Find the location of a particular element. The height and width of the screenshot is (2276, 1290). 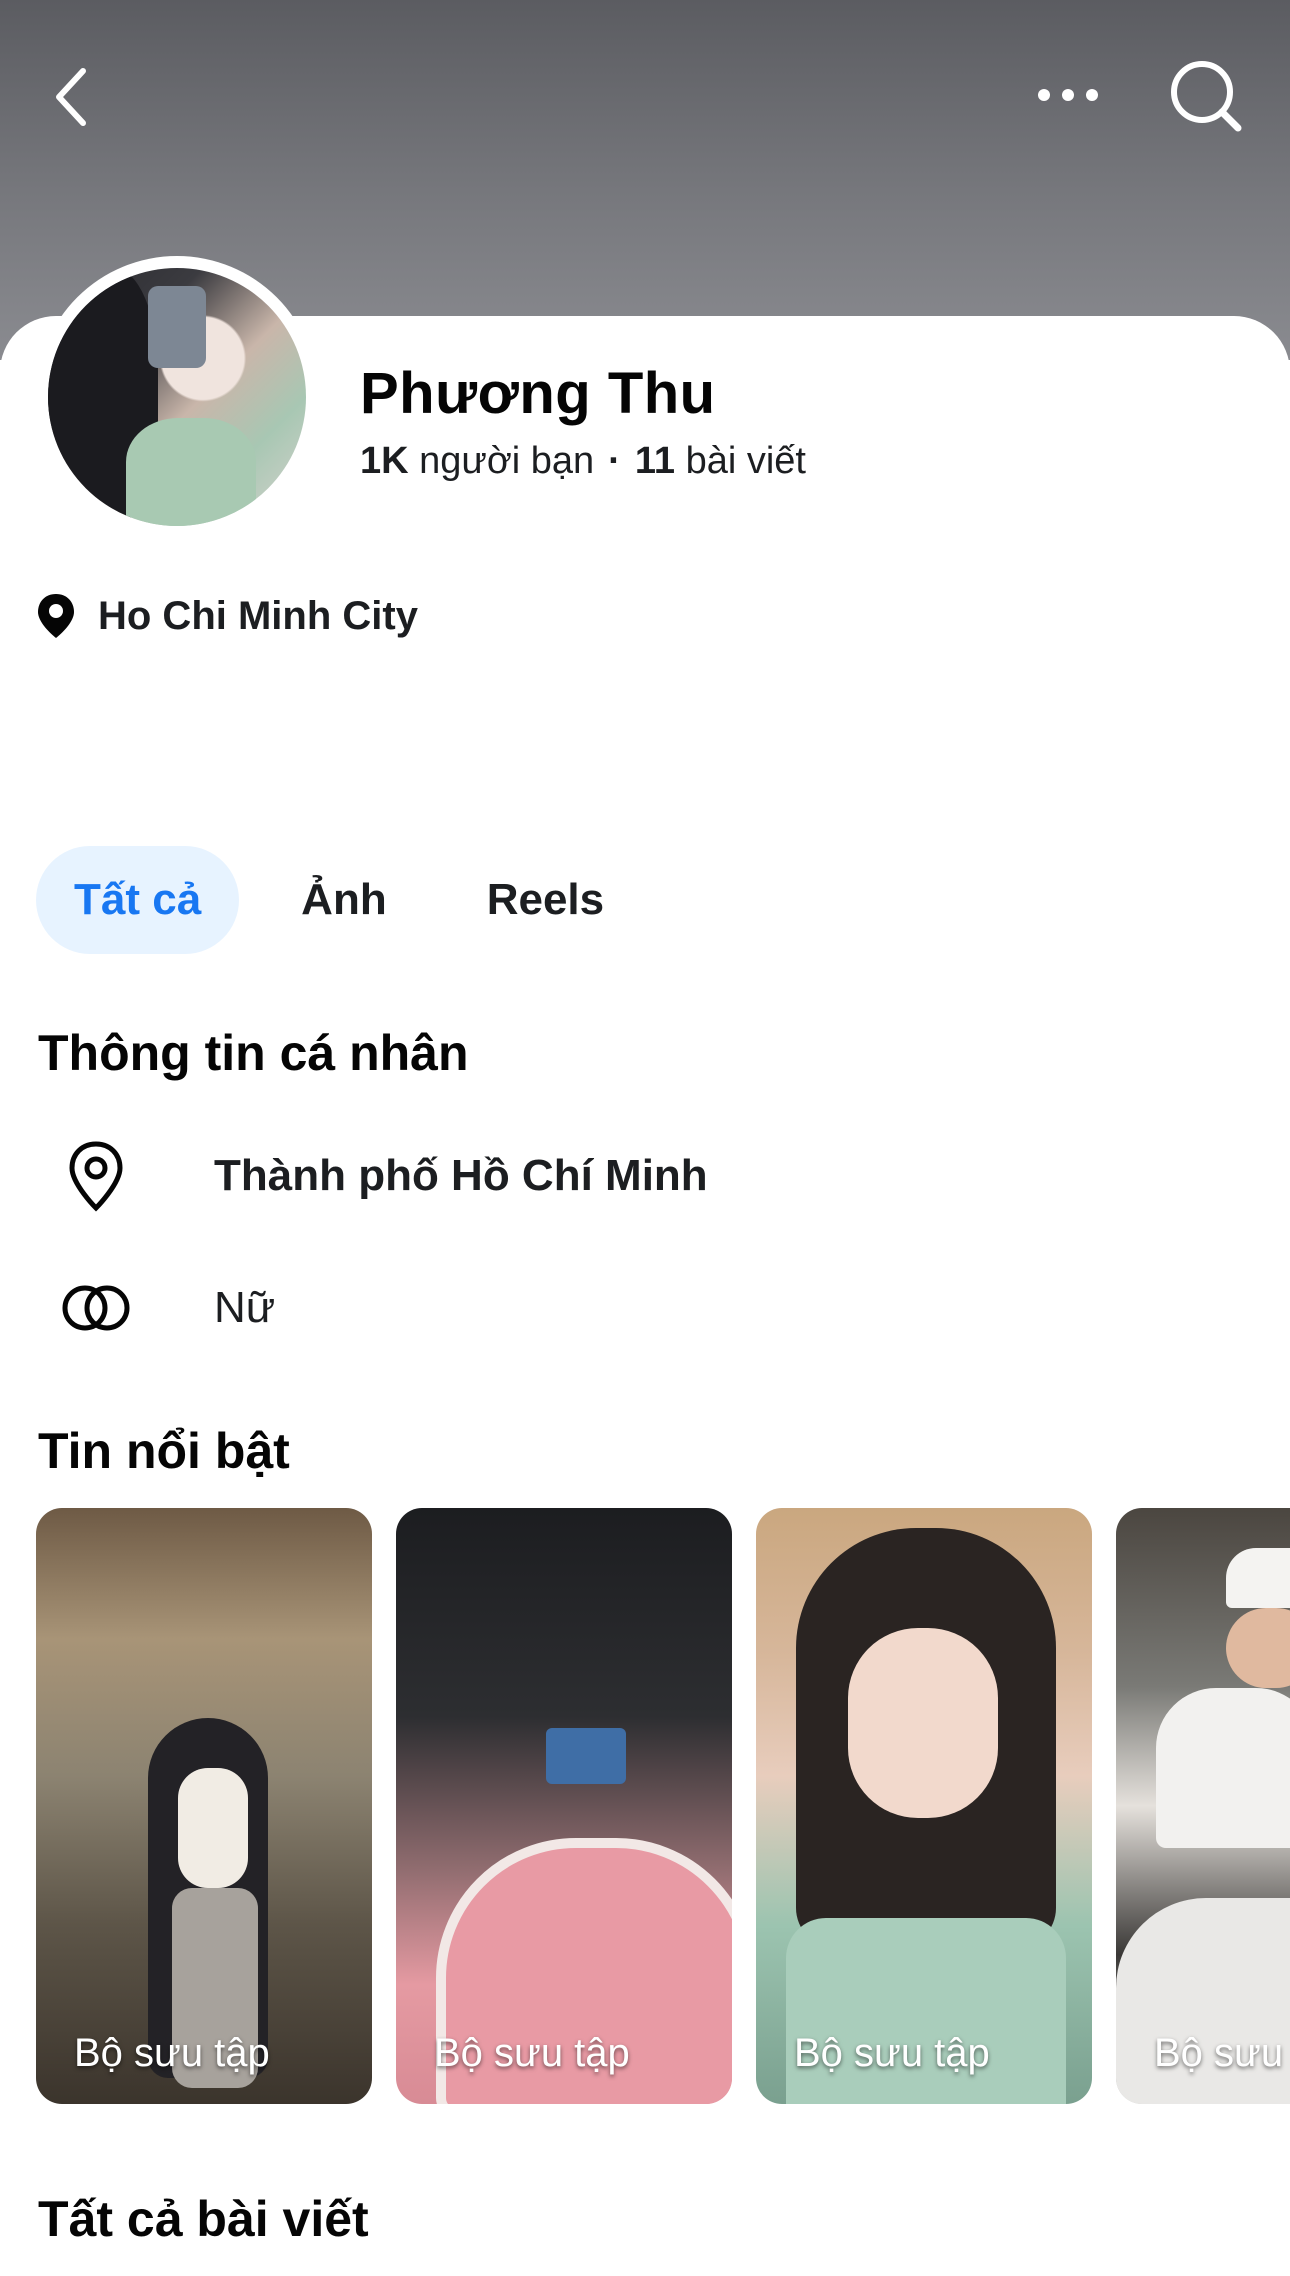

posts-label: bài viết is located at coordinates (745, 461).